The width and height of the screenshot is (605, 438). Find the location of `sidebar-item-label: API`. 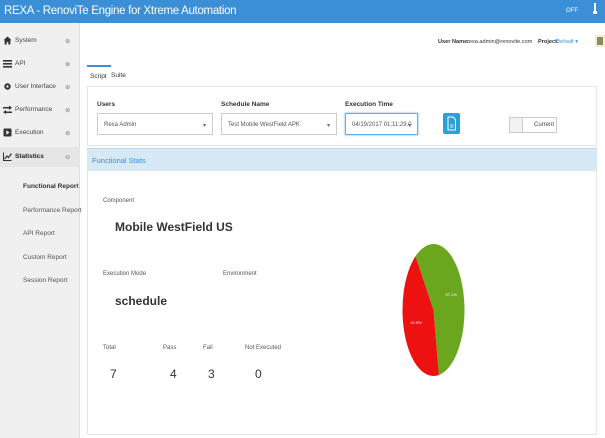

sidebar-item-label: API is located at coordinates (20, 63).